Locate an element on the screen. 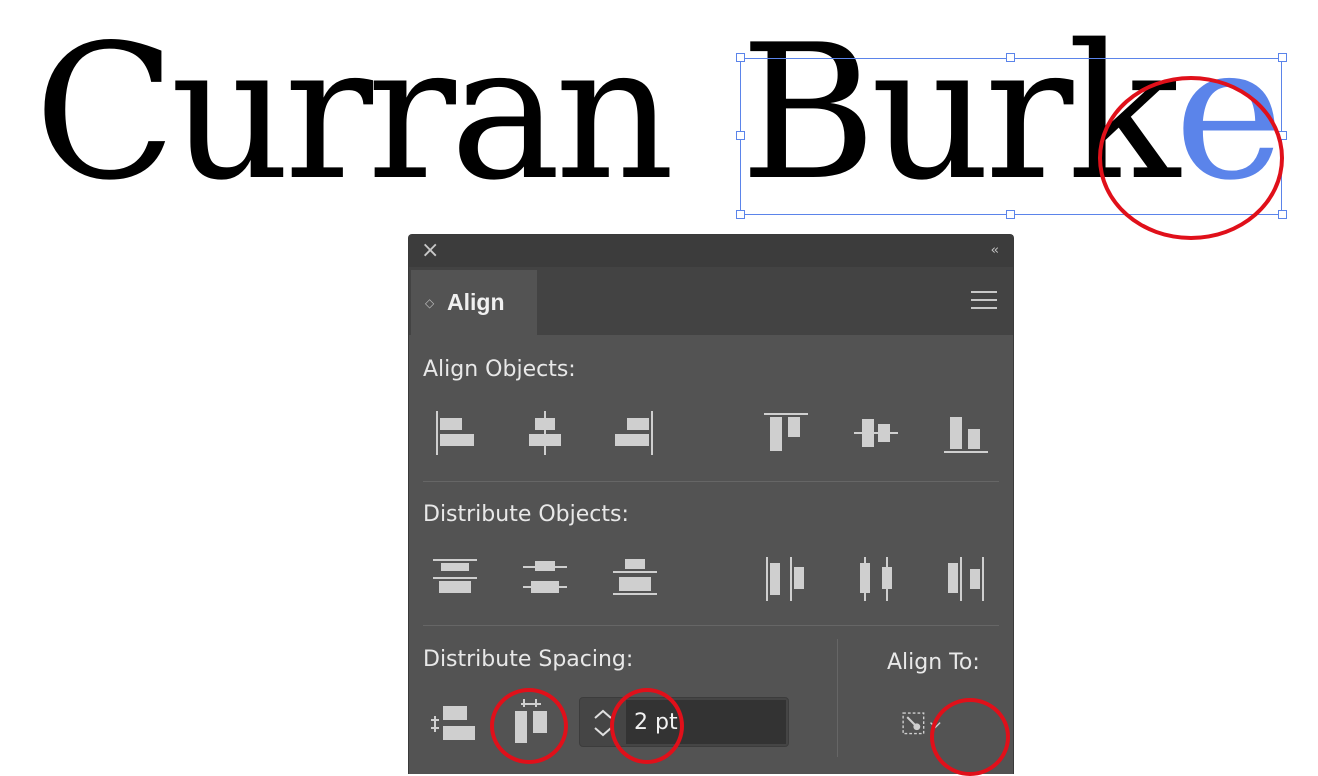 Image resolution: width=1318 pixels, height=776 pixels. horizontal-align-center-button is located at coordinates (545, 433).